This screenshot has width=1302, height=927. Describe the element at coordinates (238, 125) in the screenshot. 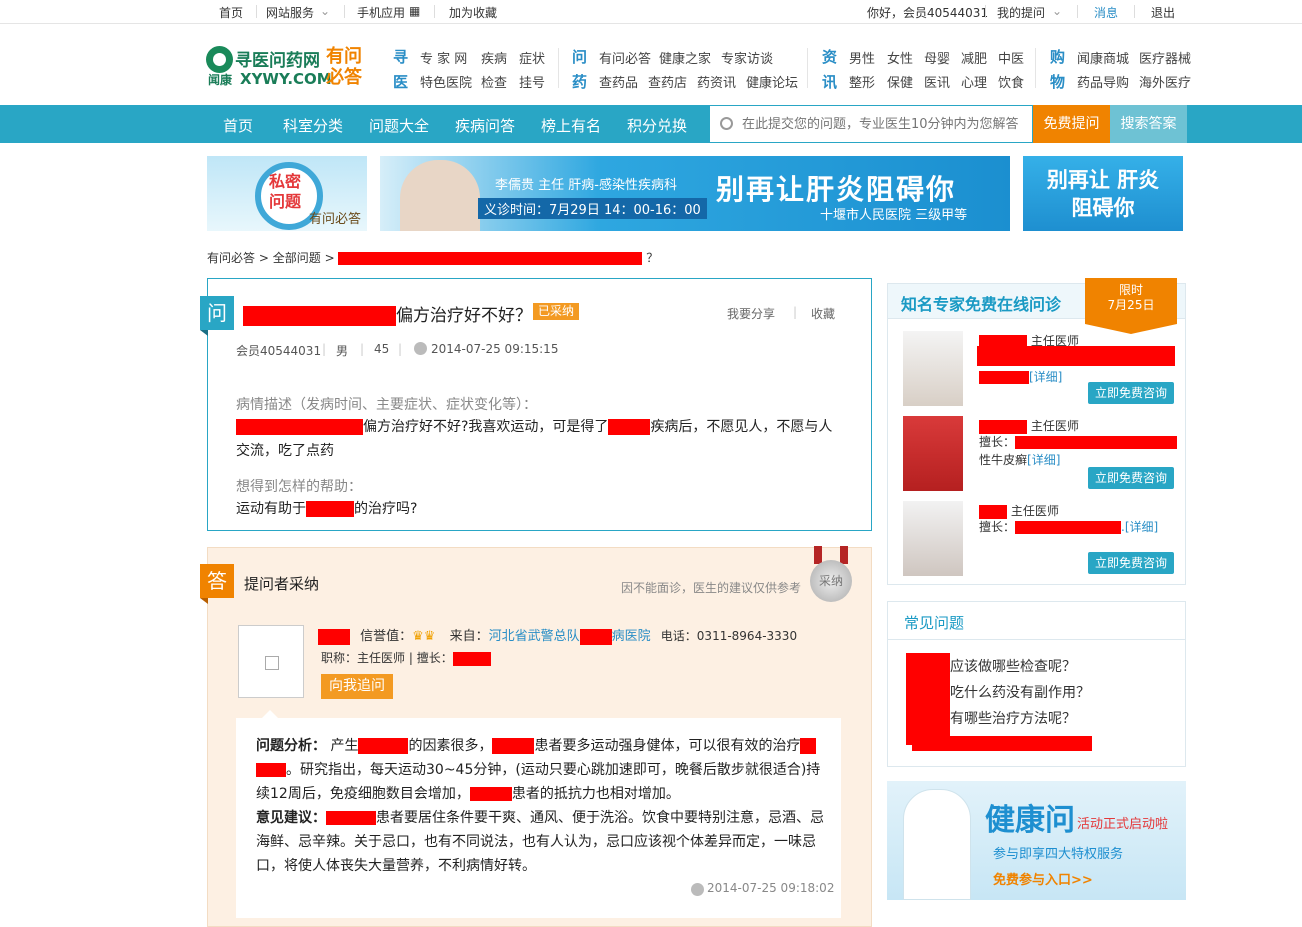

I see `main-nav-home: 首页` at that location.